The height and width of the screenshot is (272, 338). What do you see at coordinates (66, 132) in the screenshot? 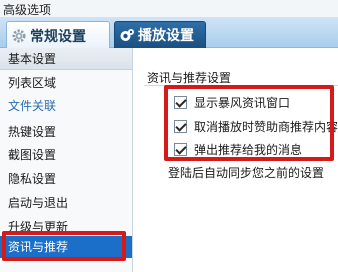
I see `sidebar-item-hotkey-settings: 热键设置` at bounding box center [66, 132].